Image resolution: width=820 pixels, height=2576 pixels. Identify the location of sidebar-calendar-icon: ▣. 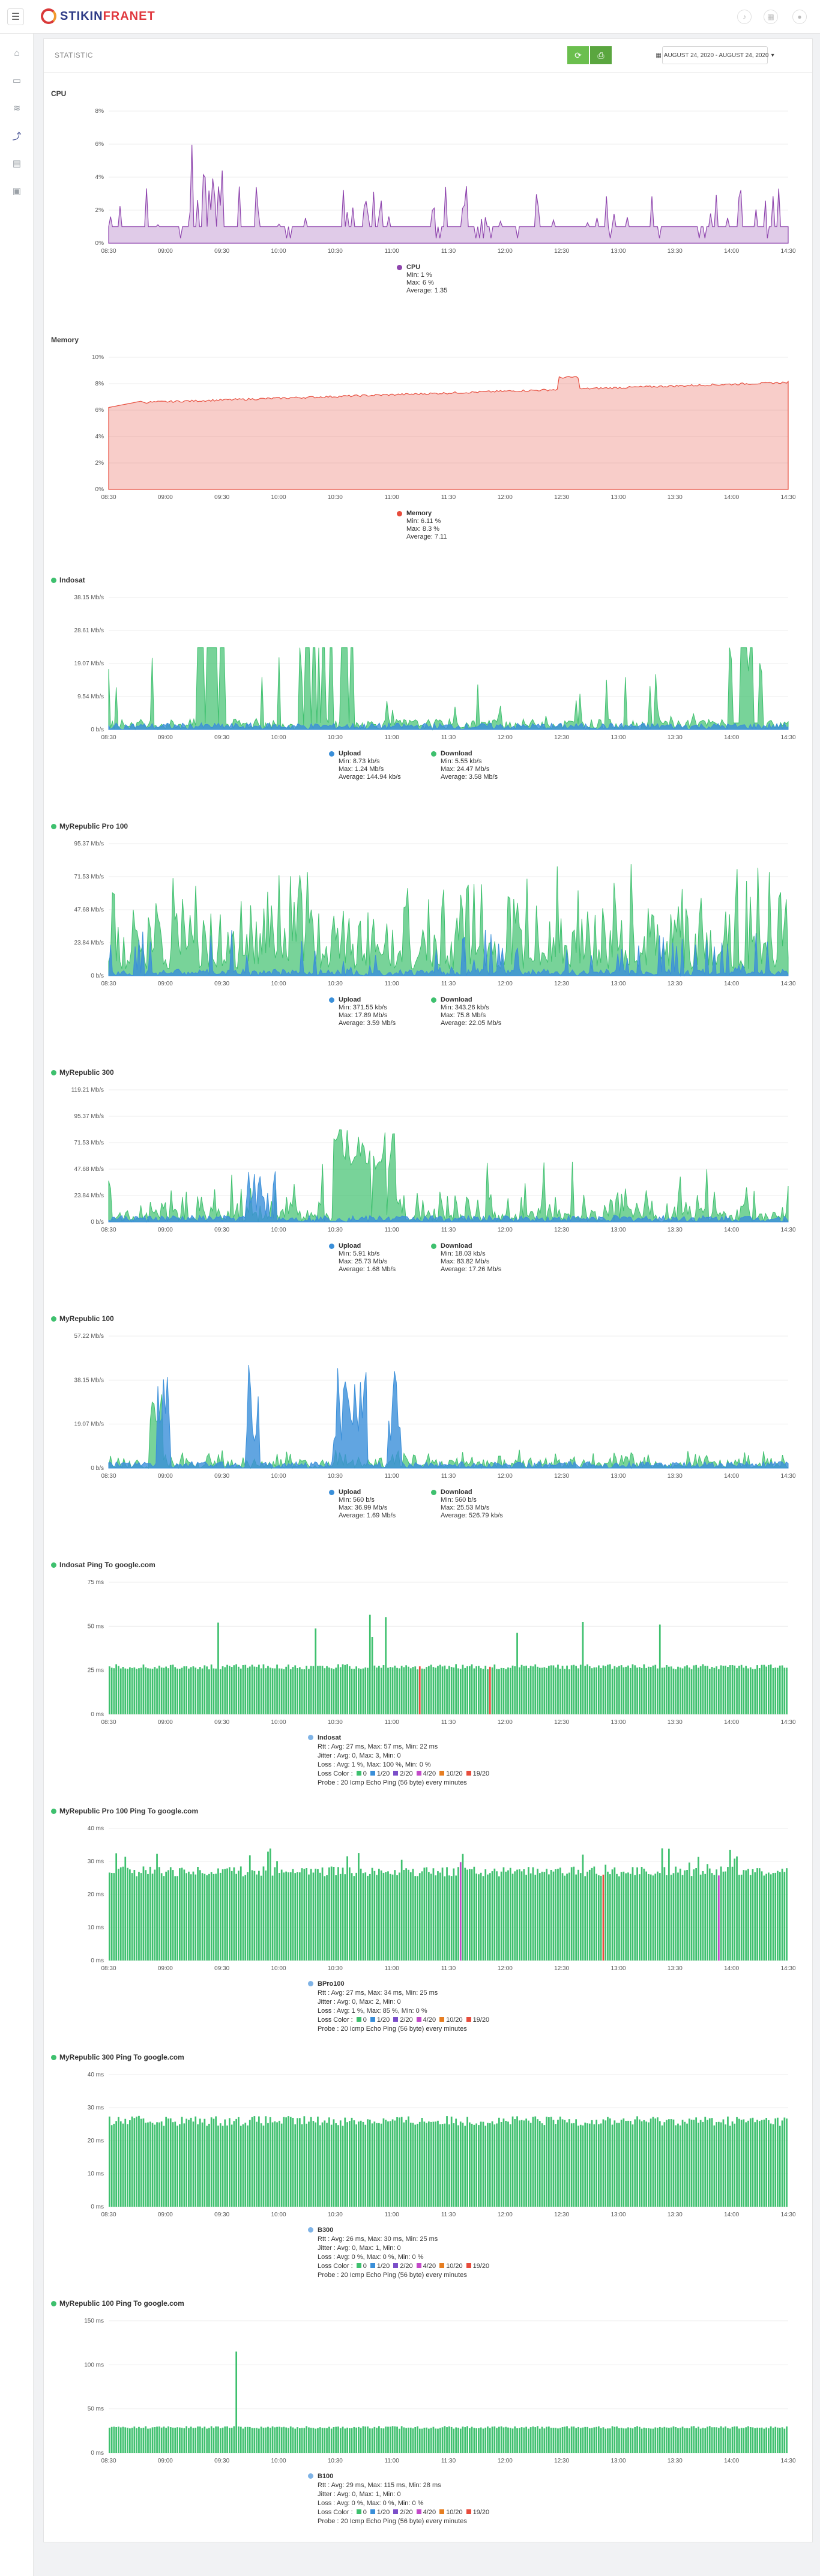
(16, 191).